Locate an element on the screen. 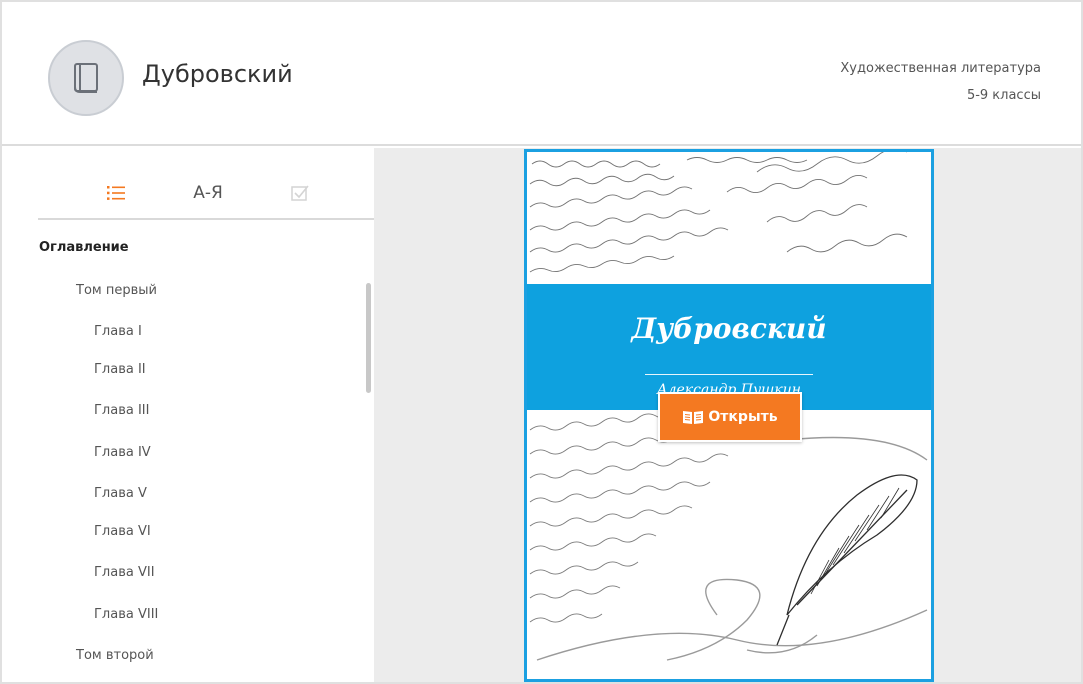 The image size is (1083, 684). book-icon is located at coordinates (86, 78).